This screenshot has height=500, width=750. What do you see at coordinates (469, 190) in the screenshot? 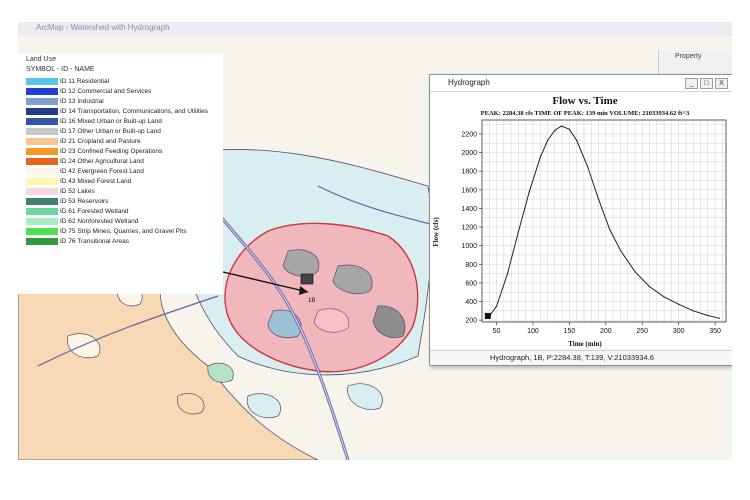
I see `y-tick-label: 1600` at bounding box center [469, 190].